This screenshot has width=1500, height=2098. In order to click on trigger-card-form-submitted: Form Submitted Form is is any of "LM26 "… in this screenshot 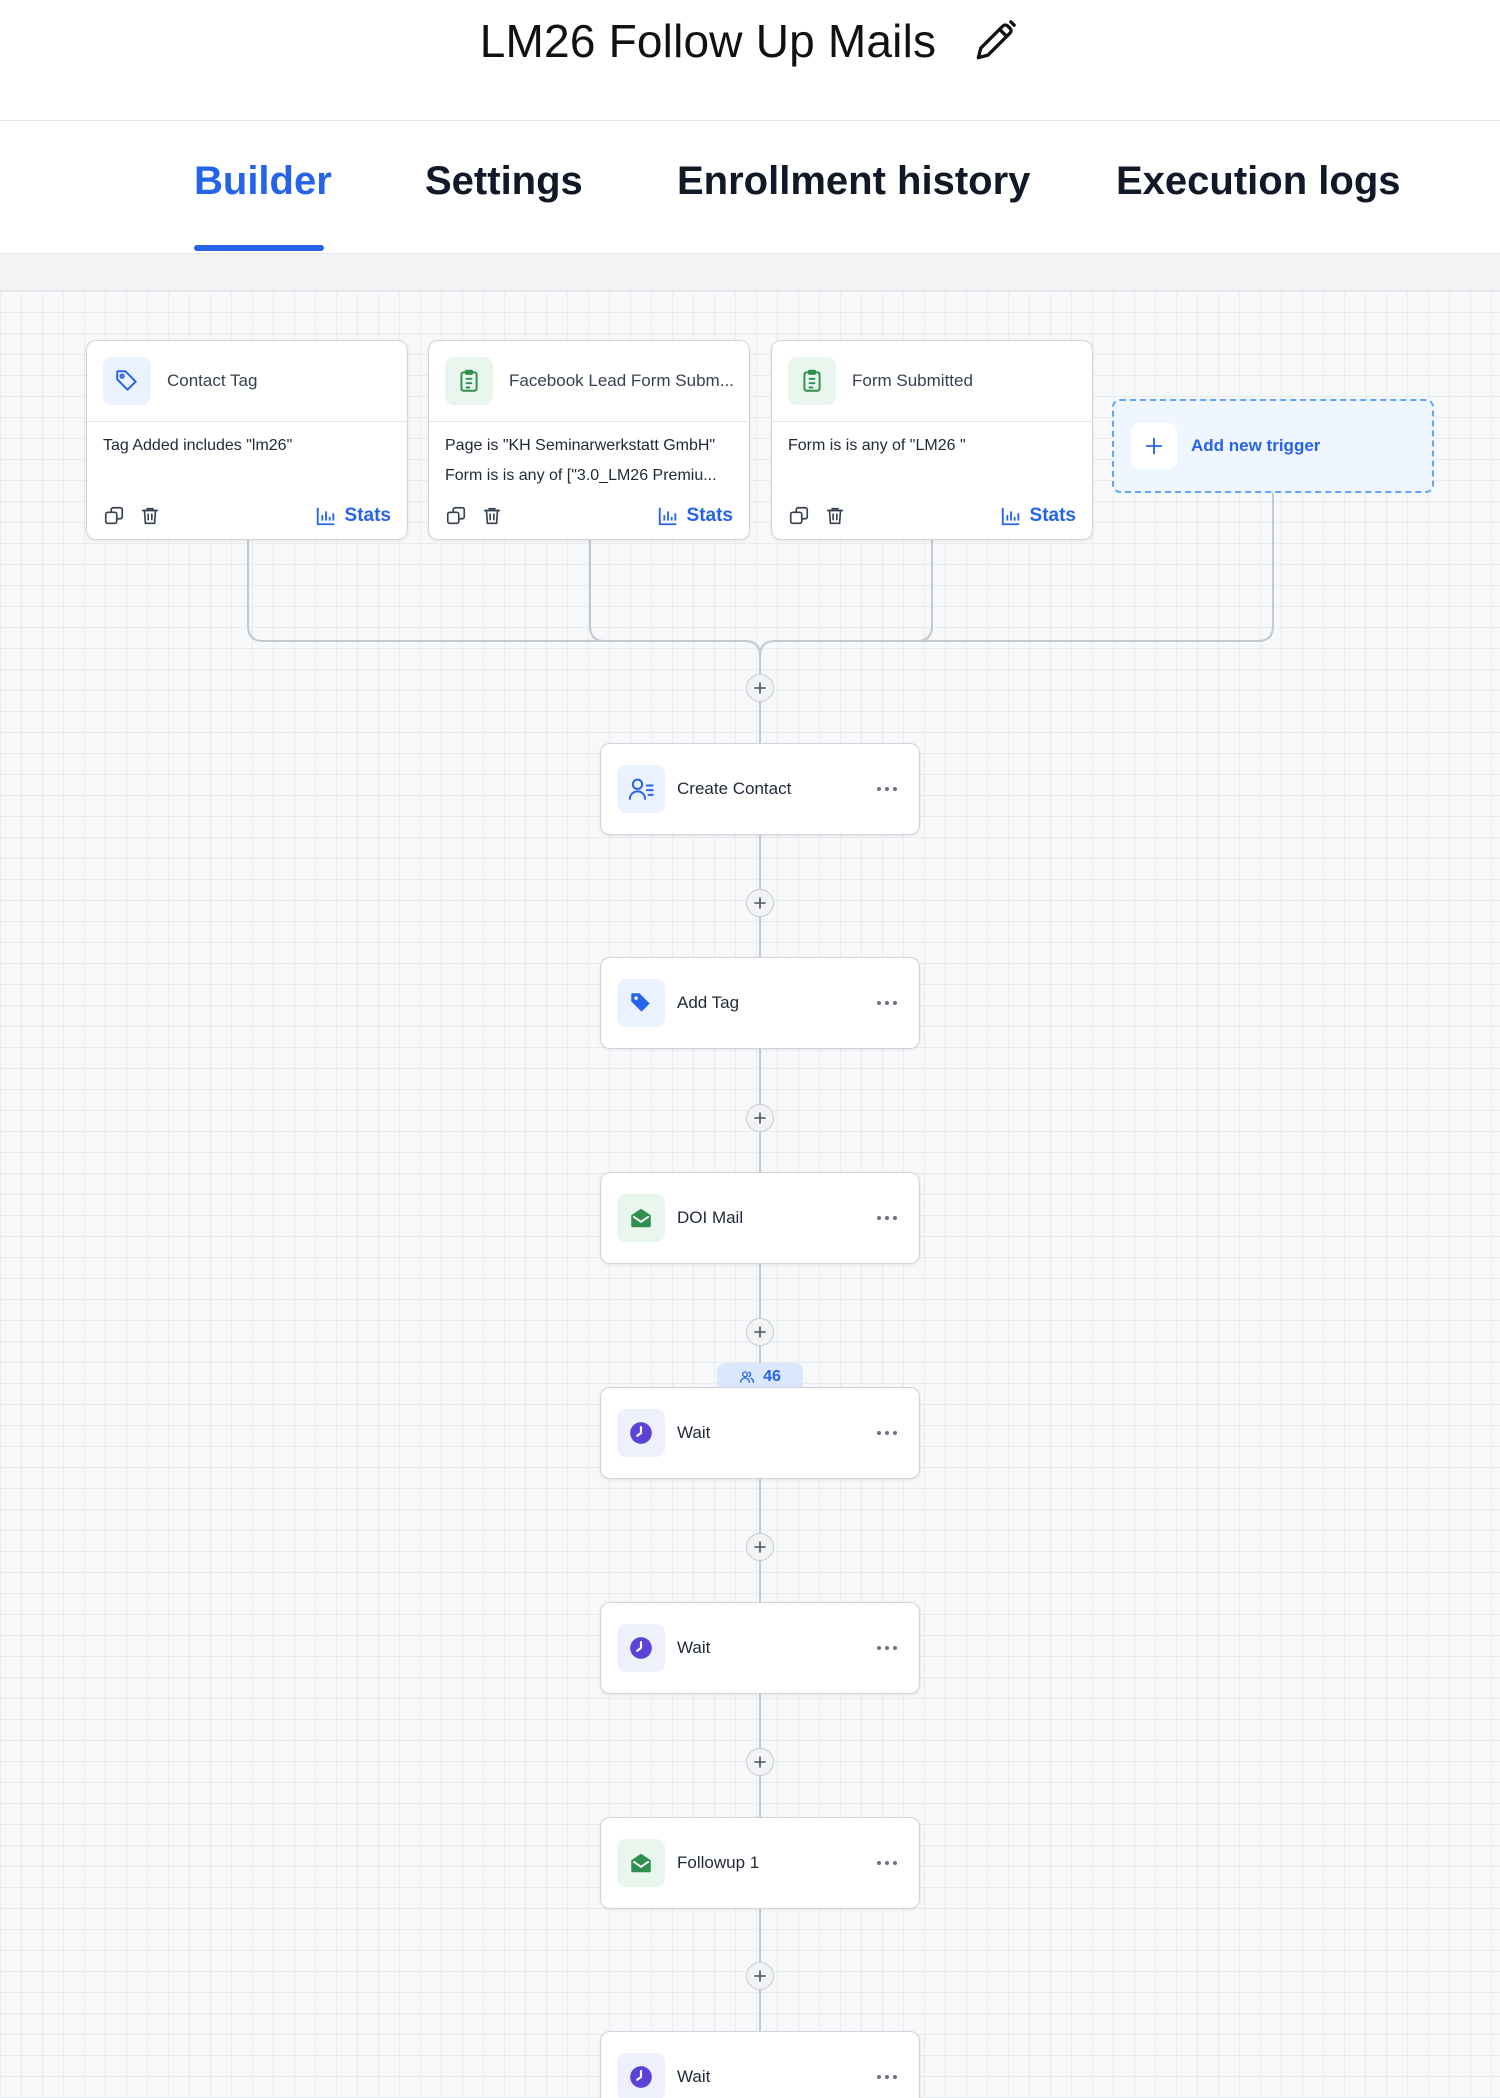, I will do `click(932, 440)`.